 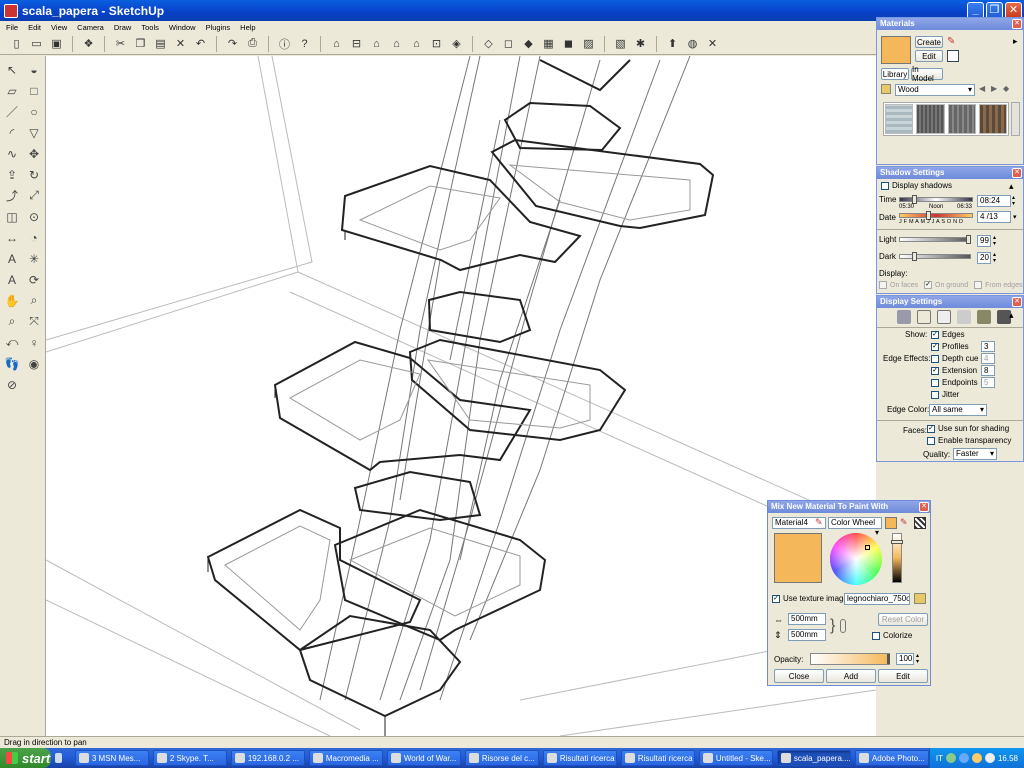 What do you see at coordinates (12, 216) in the screenshot?
I see `offset-icon: ◫` at bounding box center [12, 216].